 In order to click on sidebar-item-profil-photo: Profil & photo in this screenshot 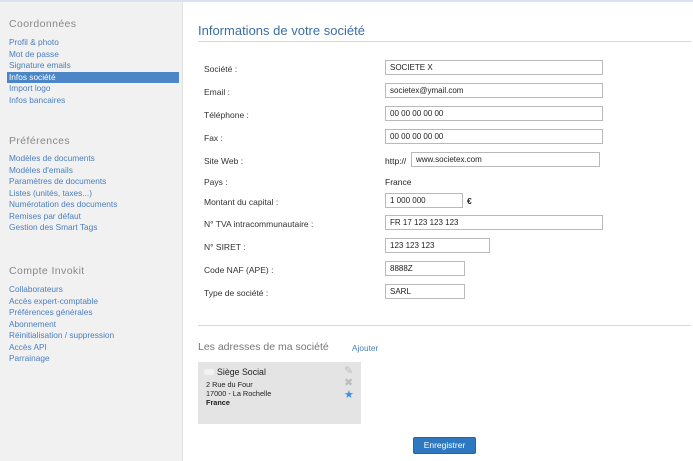, I will do `click(94, 43)`.